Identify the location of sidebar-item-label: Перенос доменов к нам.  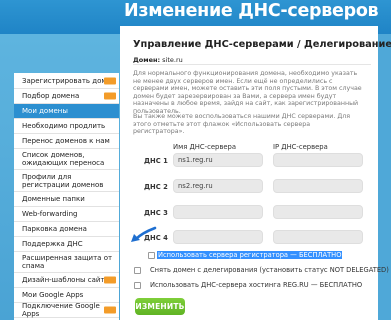
(66, 141).